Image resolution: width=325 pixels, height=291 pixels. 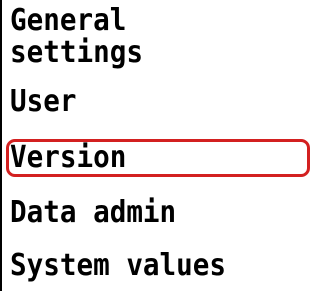 I want to click on menu-item-user: User, so click(x=43, y=102).